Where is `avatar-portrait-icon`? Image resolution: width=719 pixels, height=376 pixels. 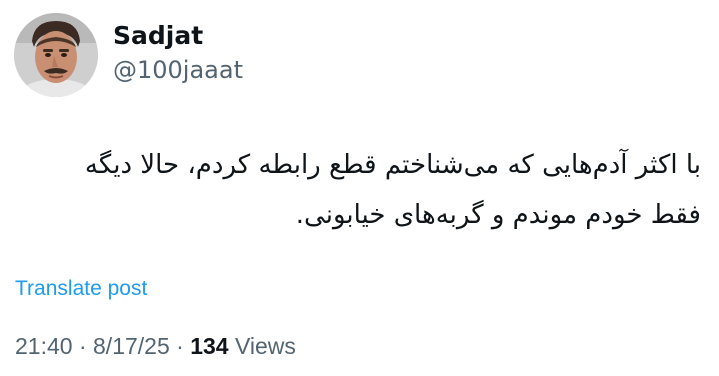
avatar-portrait-icon is located at coordinates (56, 55).